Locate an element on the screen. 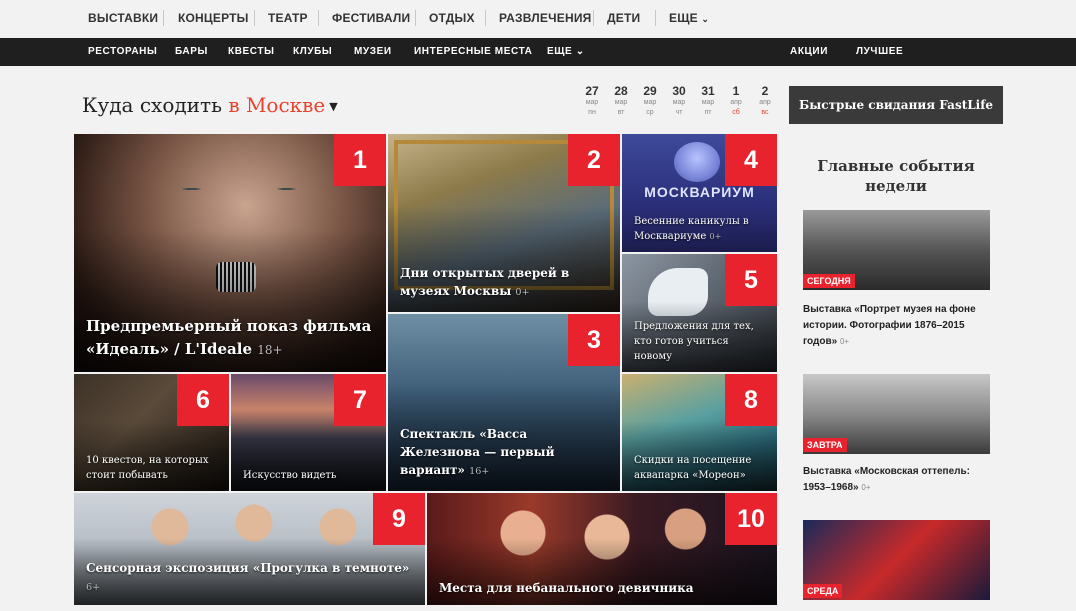  tile-caption: Дни открытых дверей в музеях Москвы 0+ is located at coordinates (505, 283).